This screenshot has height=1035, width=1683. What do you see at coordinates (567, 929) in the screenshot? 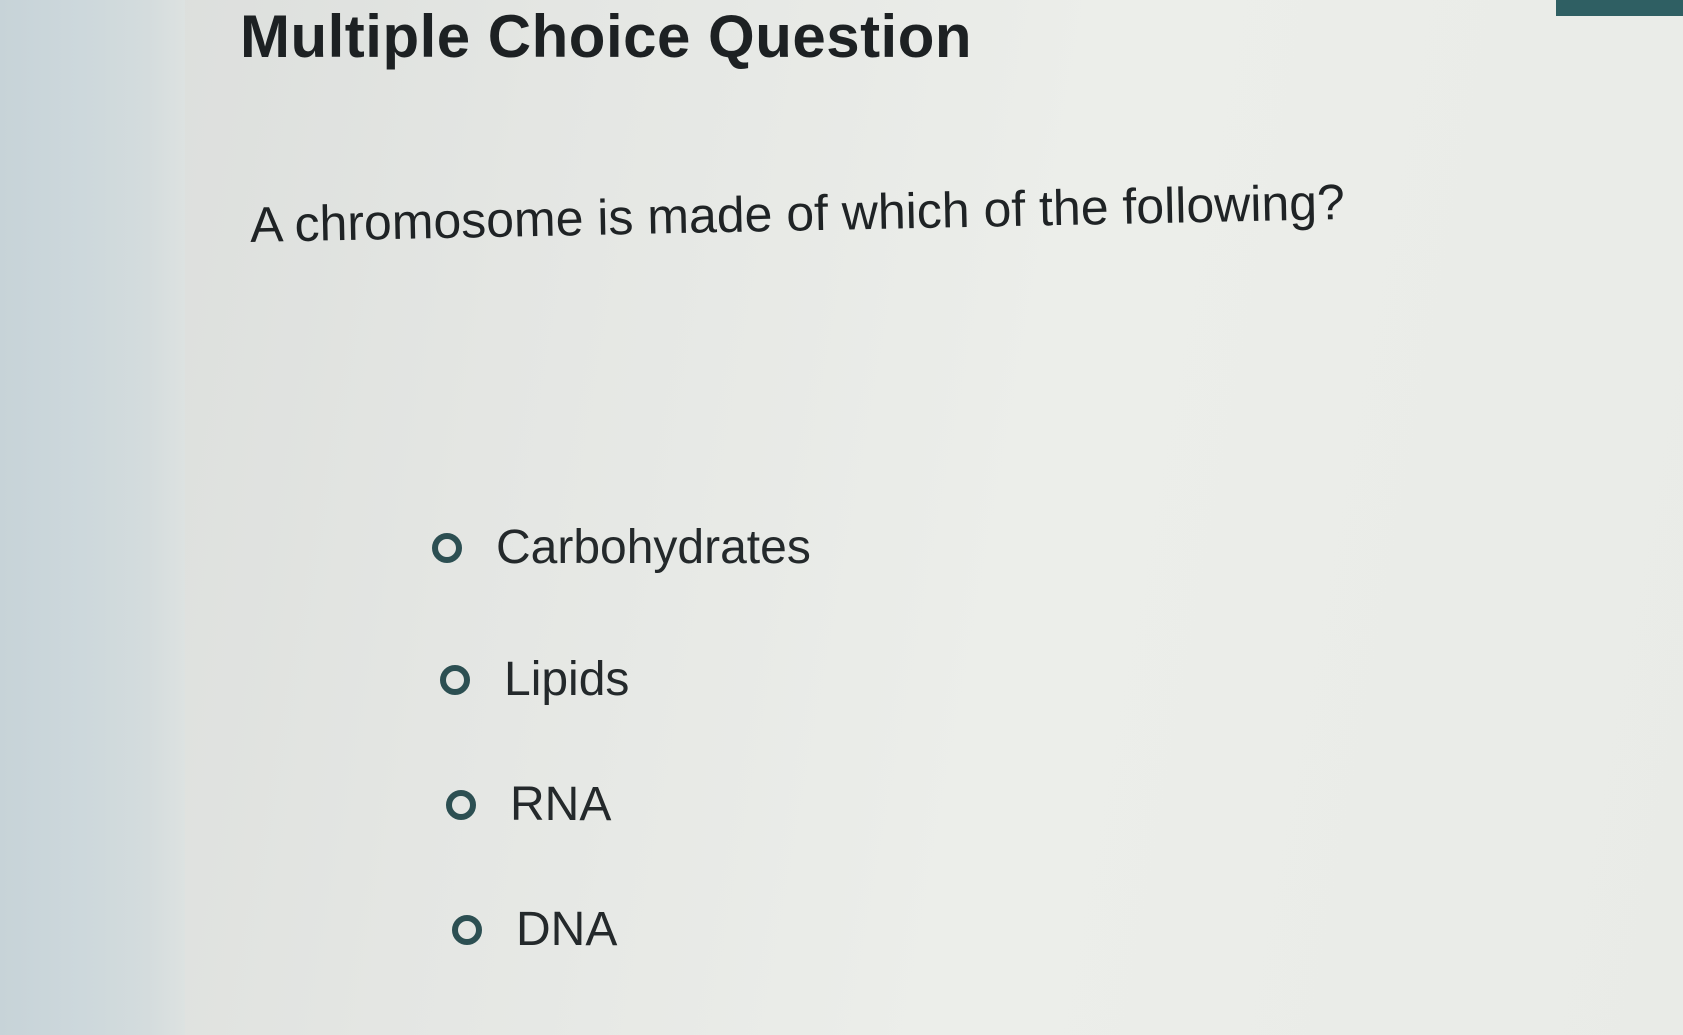
I see `option-label: DNA` at bounding box center [567, 929].